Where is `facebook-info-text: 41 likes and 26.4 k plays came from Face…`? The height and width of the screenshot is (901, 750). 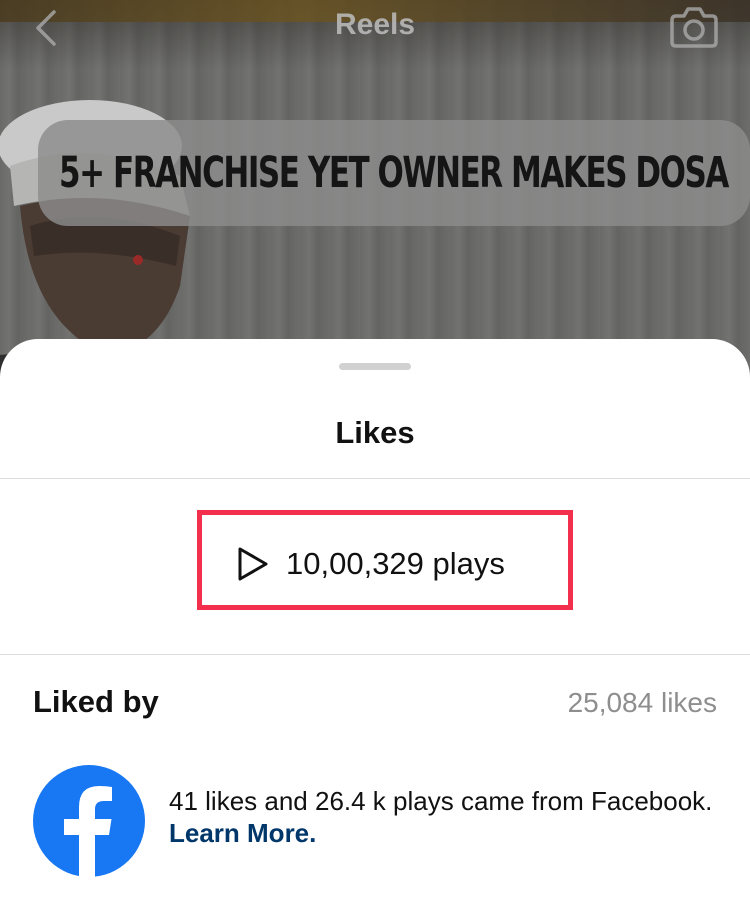
facebook-info-text: 41 likes and 26.4 k plays came from Face… is located at coordinates (449, 817).